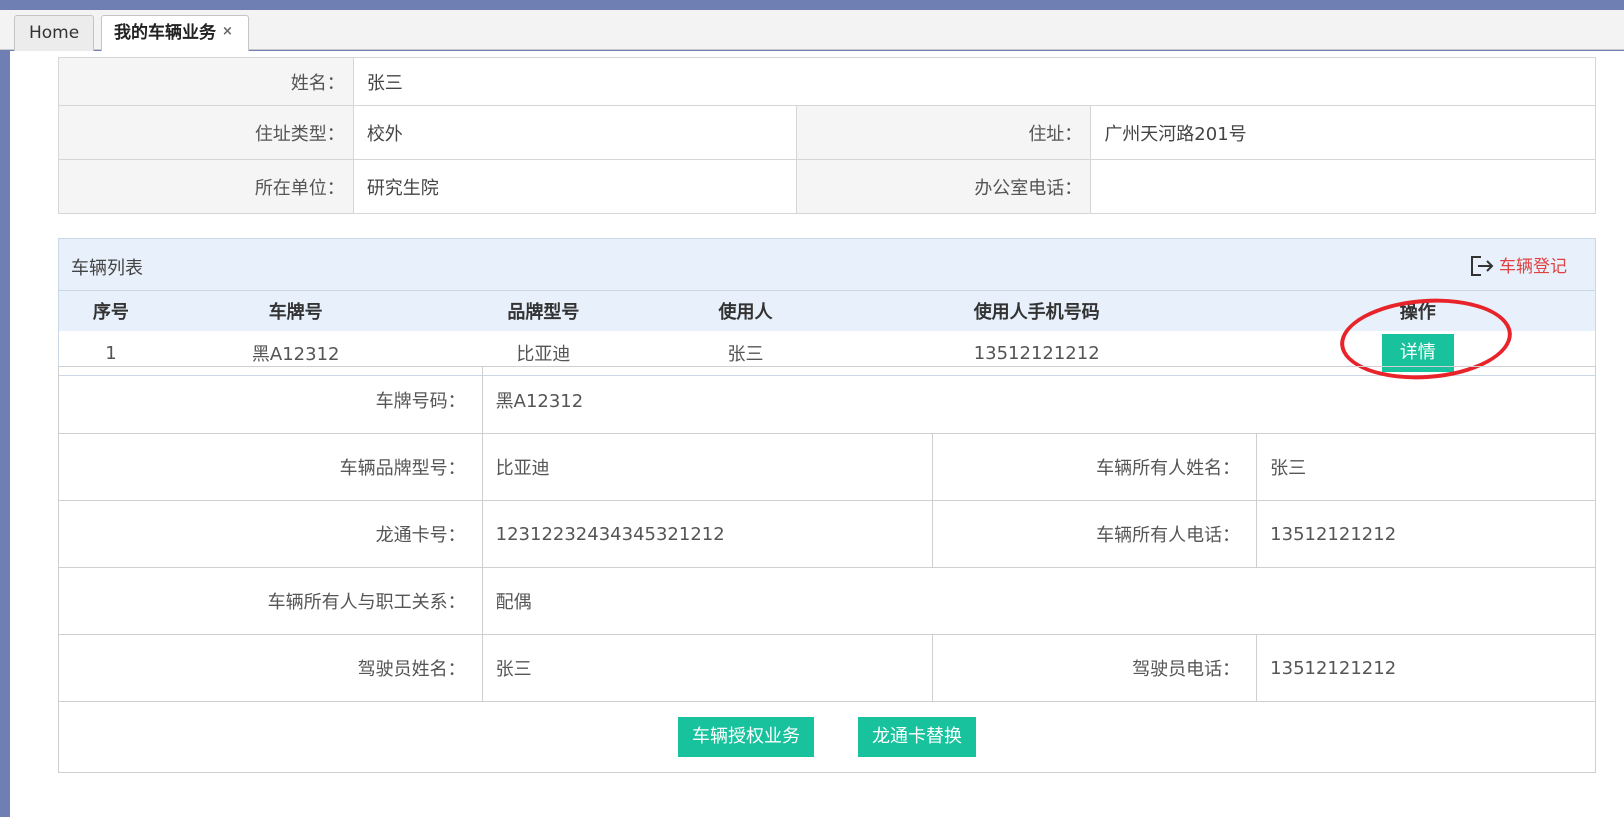  I want to click on driver-name-label: 驾驶员姓名：, so click(270, 668).